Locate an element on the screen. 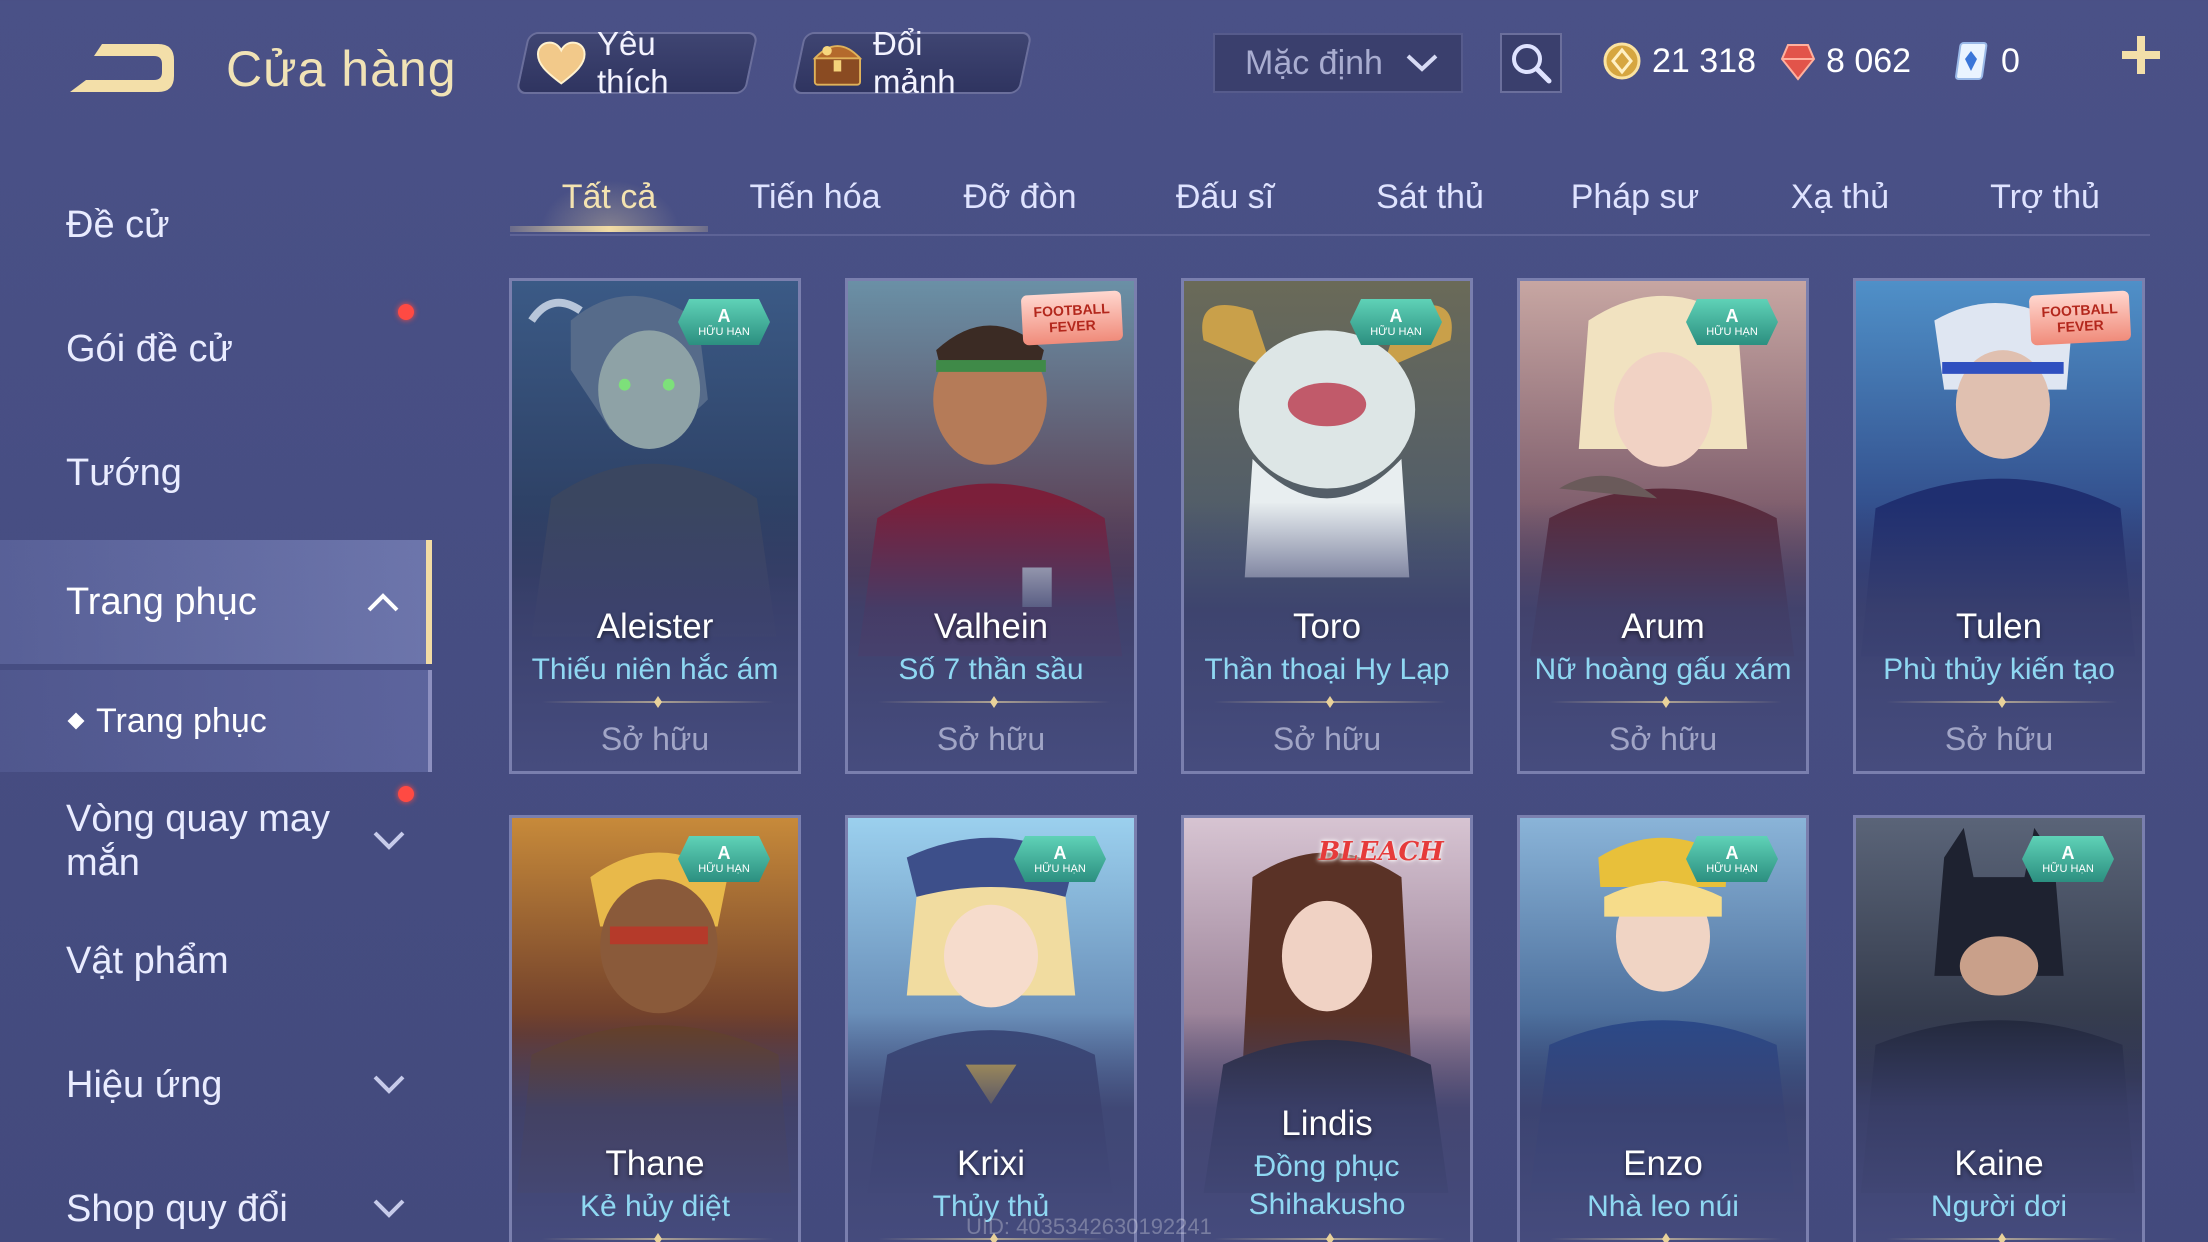  sidebar-item-recommended-packs: Gói đề cử is located at coordinates (216, 349).